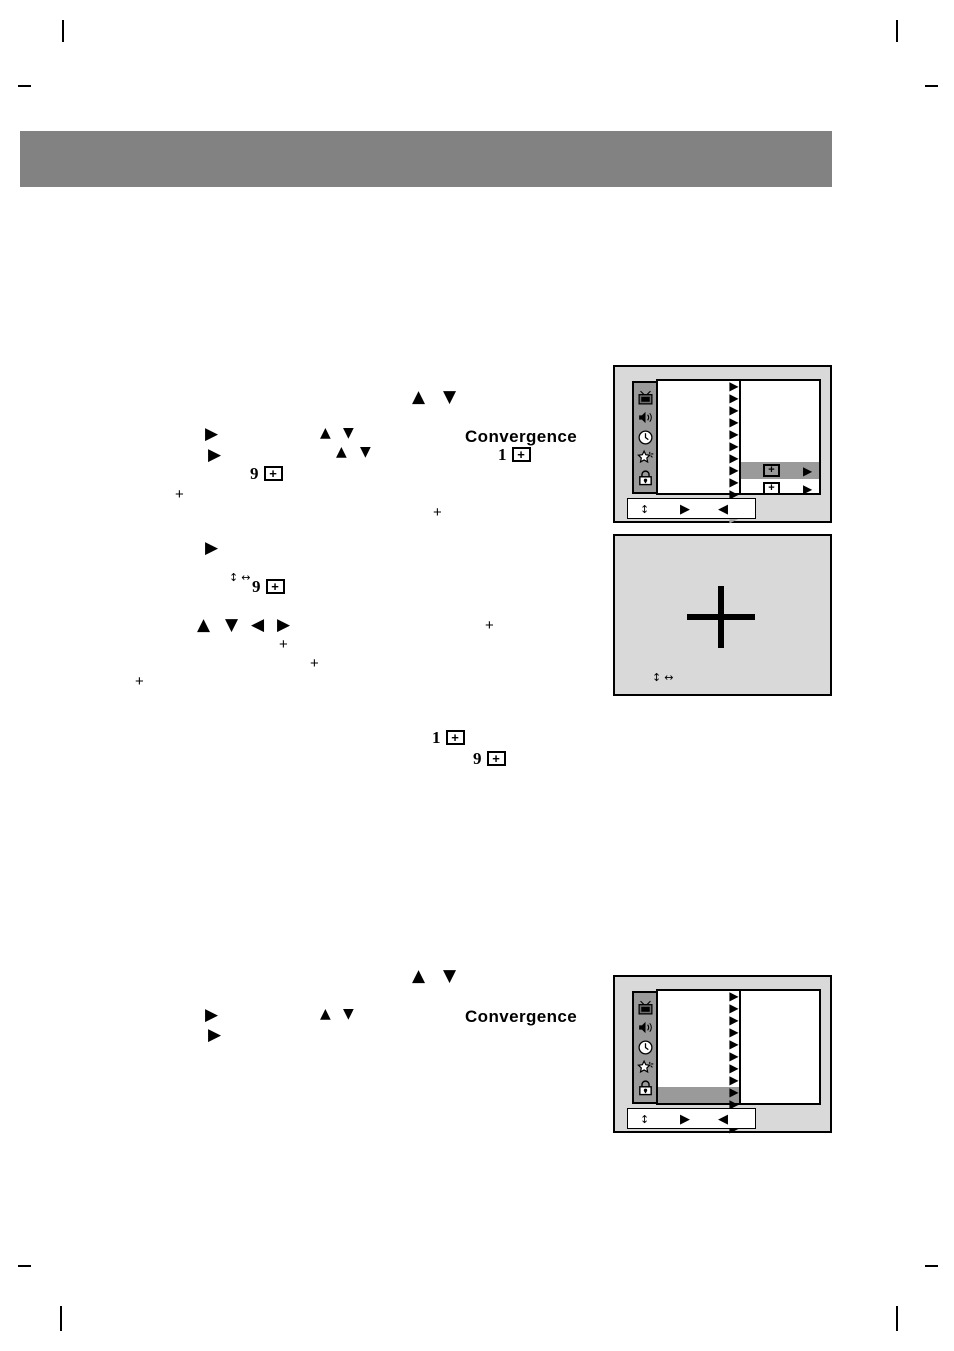 Image resolution: width=954 pixels, height=1351 pixels. I want to click on osd-crosshair-screen: ↕ ↔, so click(722, 615).